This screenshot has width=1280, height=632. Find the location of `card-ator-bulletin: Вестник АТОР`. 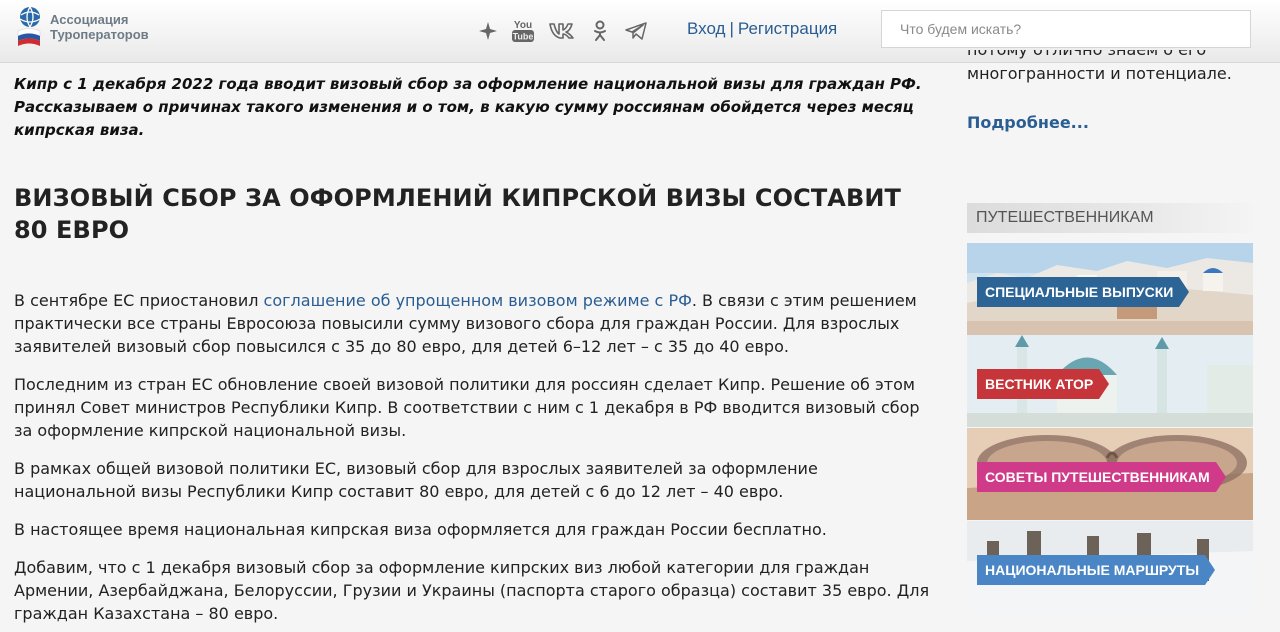

card-ator-bulletin: Вестник АТОР is located at coordinates (1110, 381).